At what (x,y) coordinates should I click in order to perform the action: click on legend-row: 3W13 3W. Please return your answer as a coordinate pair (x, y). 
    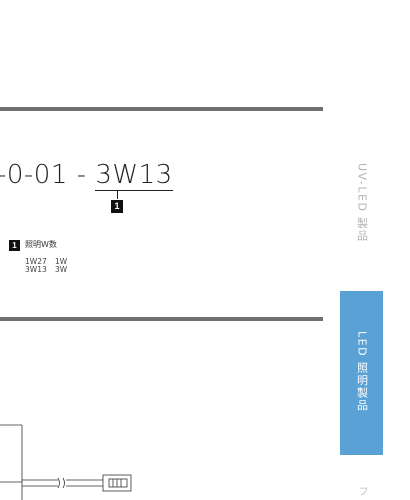
    Looking at the image, I should click on (46, 270).